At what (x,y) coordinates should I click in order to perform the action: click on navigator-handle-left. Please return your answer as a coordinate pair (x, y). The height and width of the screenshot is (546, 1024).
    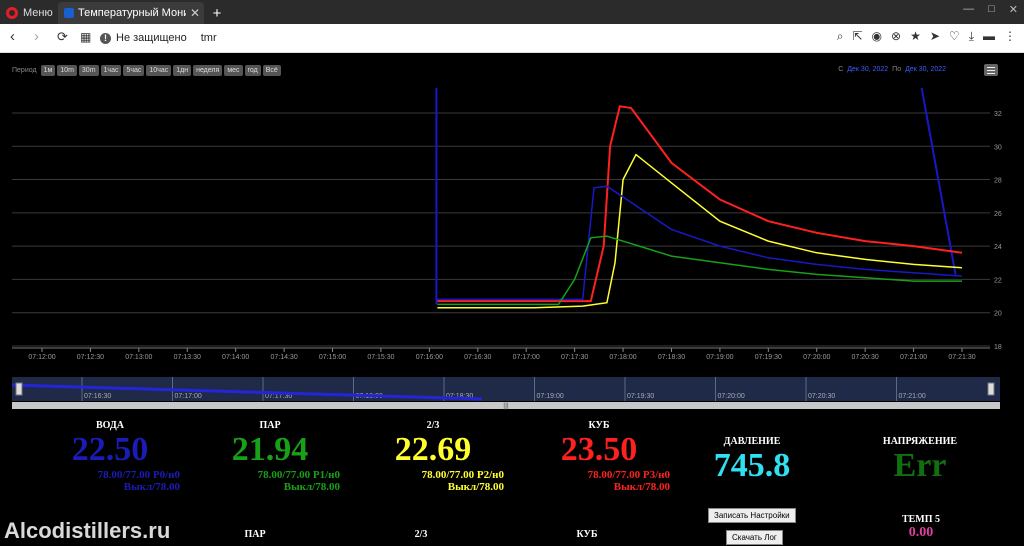
    Looking at the image, I should click on (19, 389).